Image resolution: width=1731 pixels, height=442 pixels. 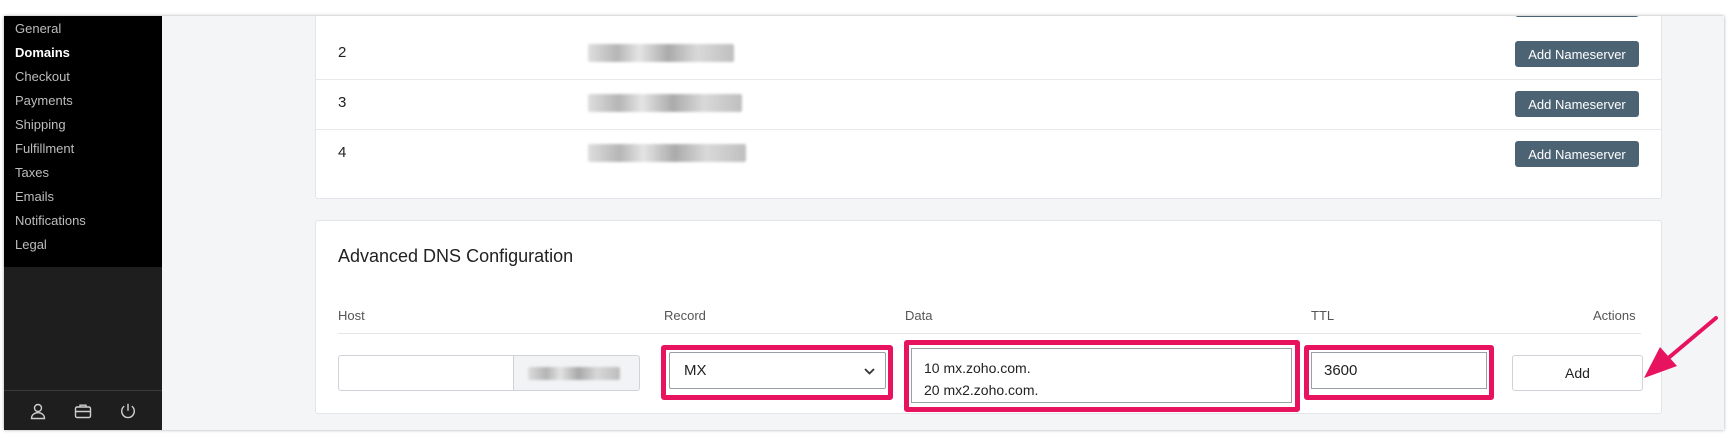 What do you see at coordinates (351, 315) in the screenshot?
I see `column-header-host: Host` at bounding box center [351, 315].